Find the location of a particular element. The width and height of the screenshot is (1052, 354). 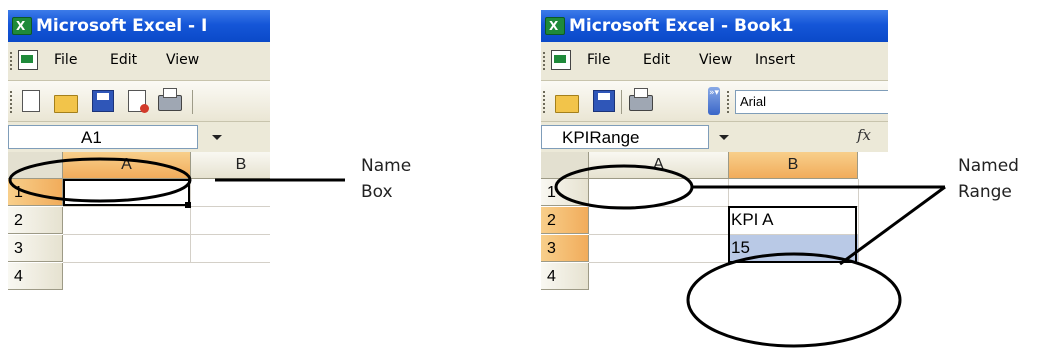

menu-insert: Insert is located at coordinates (775, 60).